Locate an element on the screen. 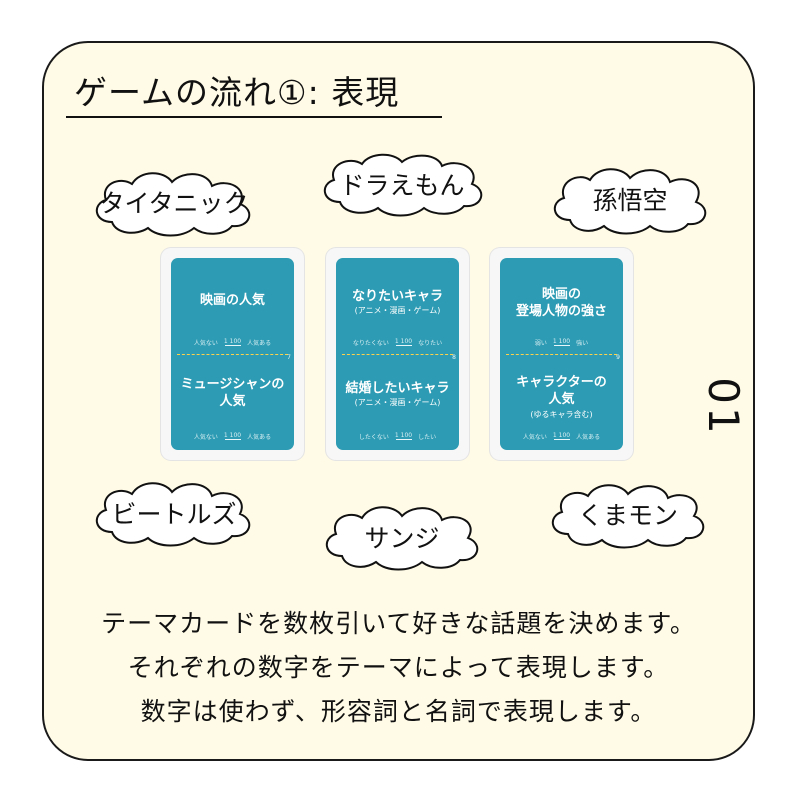  card-scale: したくない 1 100 したい is located at coordinates (397, 437).